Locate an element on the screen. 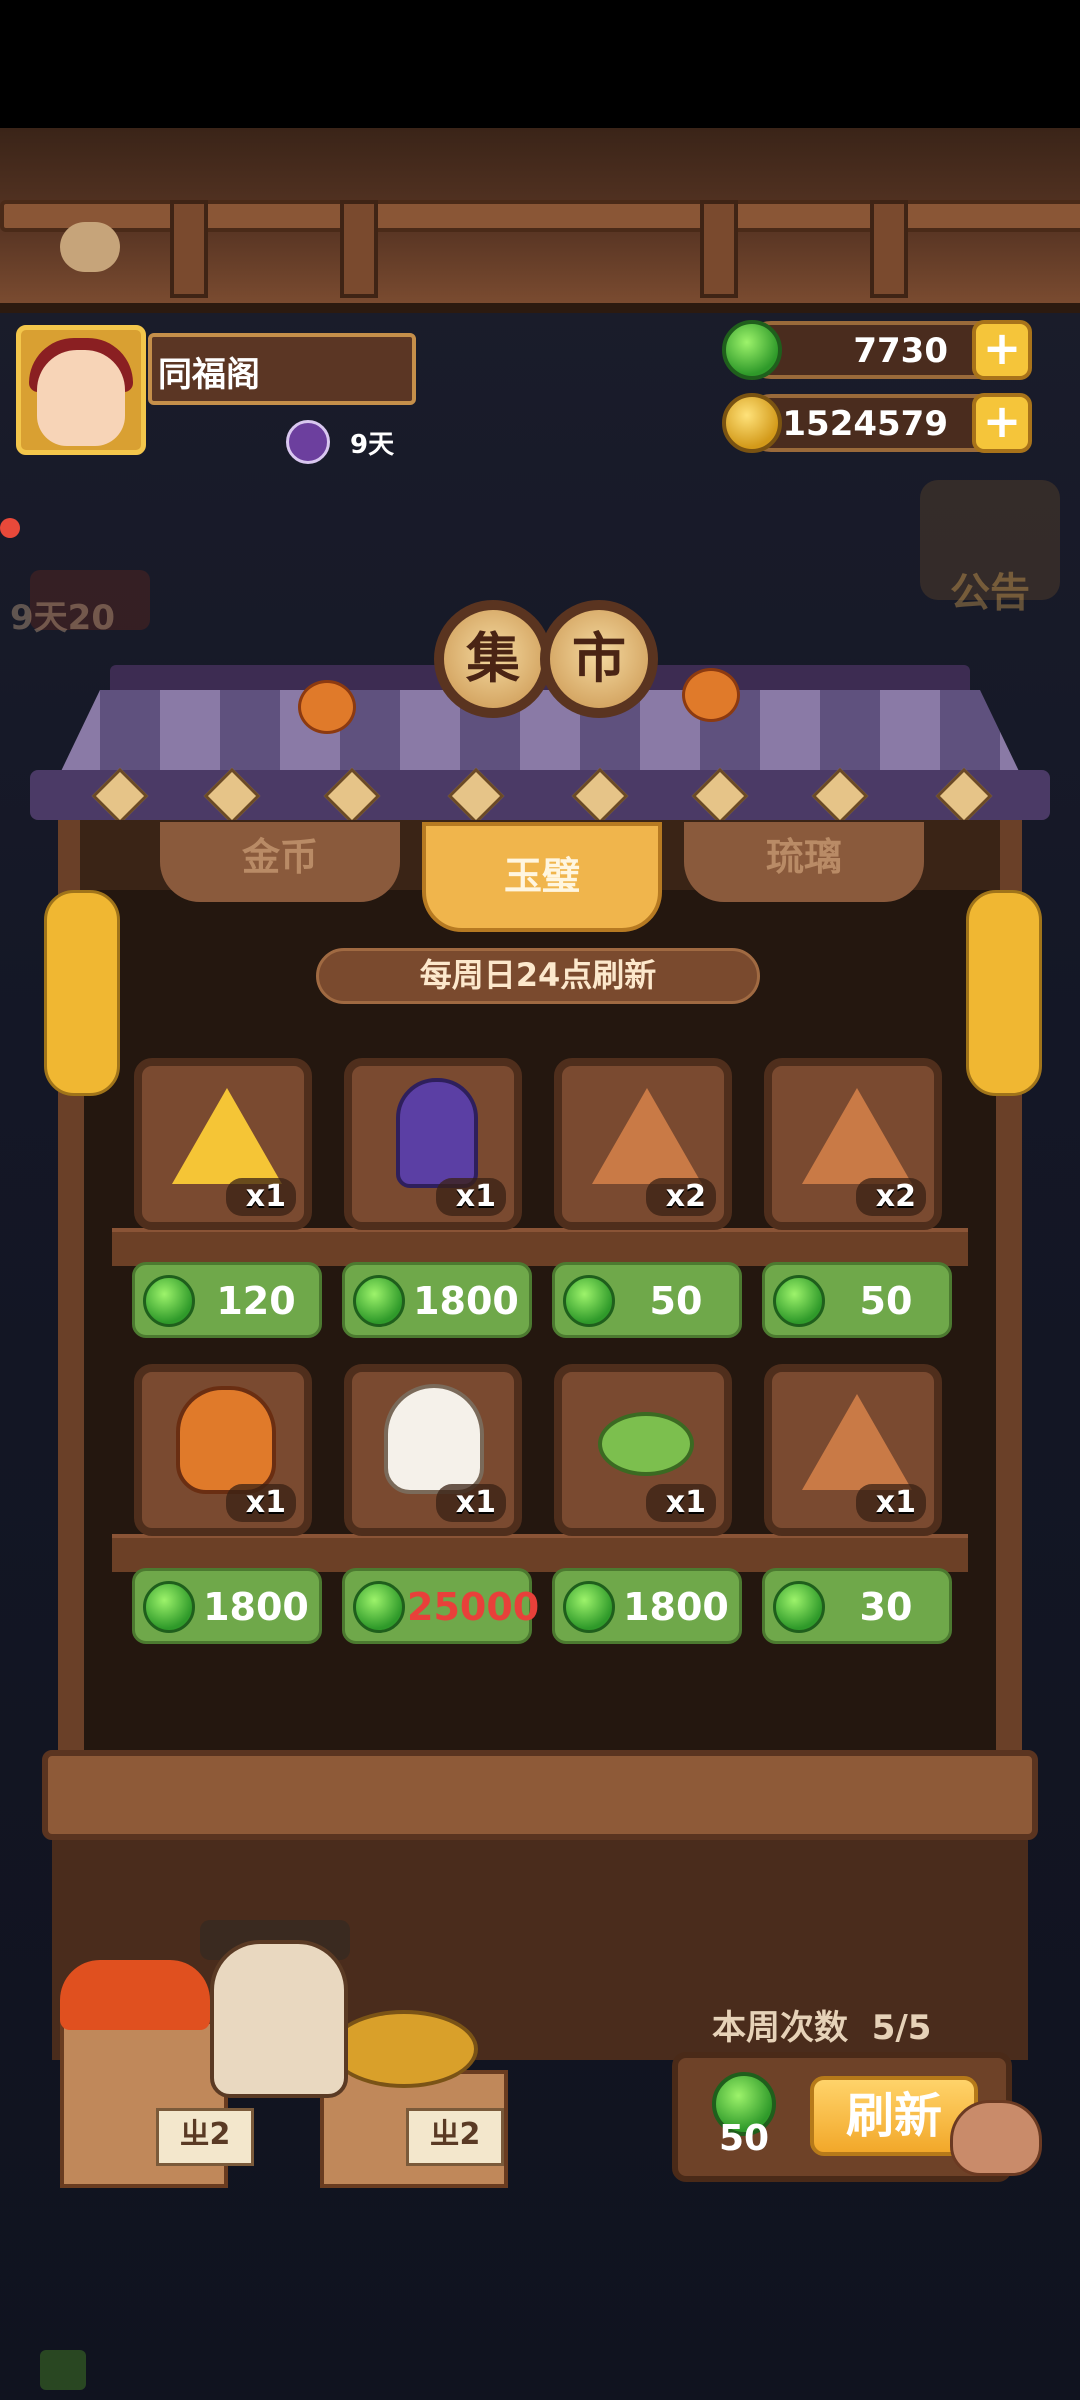 This screenshot has width=1080, height=2400. stall-counter is located at coordinates (540, 1795).